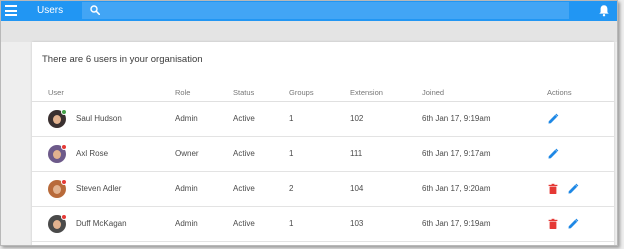  Describe the element at coordinates (98, 188) in the screenshot. I see `user-name: Steven Adler` at that location.